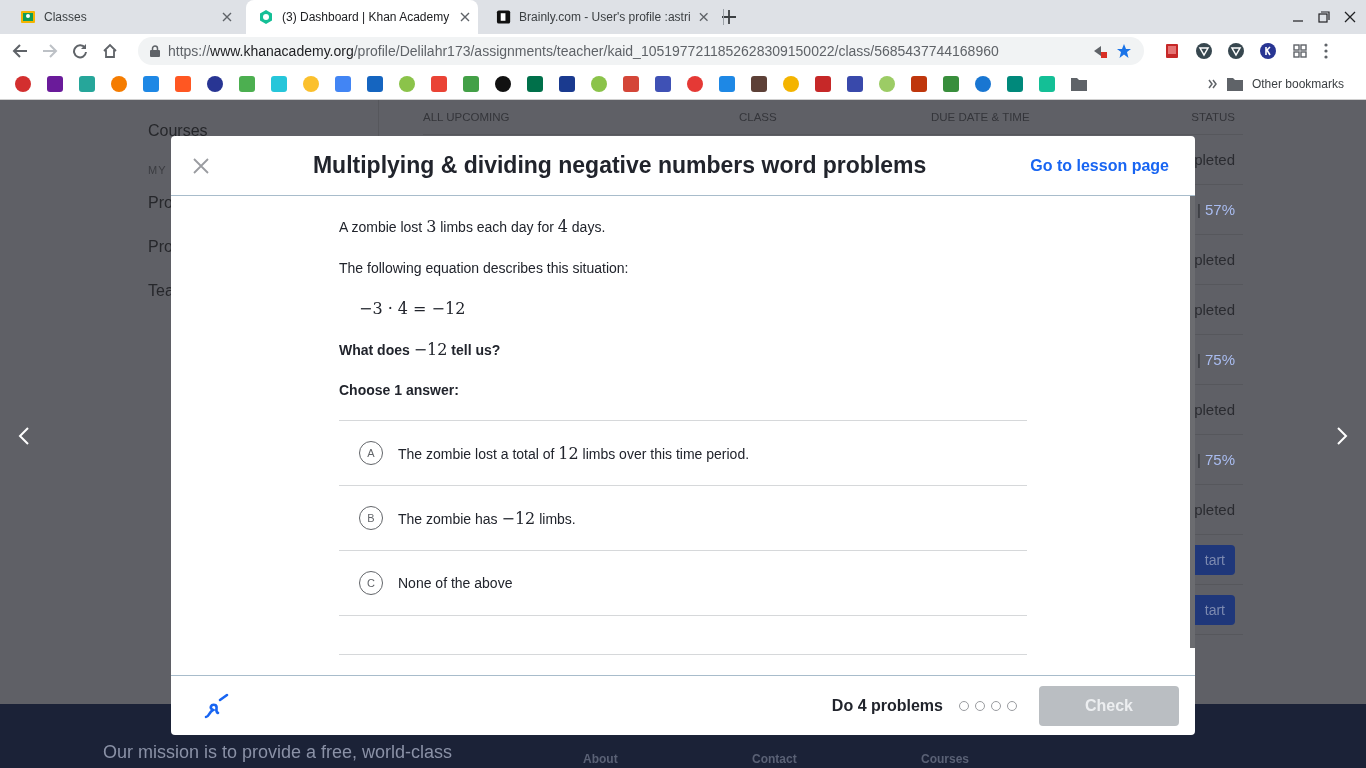 This screenshot has height=768, width=1366. Describe the element at coordinates (1342, 436) in the screenshot. I see `chevron-right-icon` at that location.